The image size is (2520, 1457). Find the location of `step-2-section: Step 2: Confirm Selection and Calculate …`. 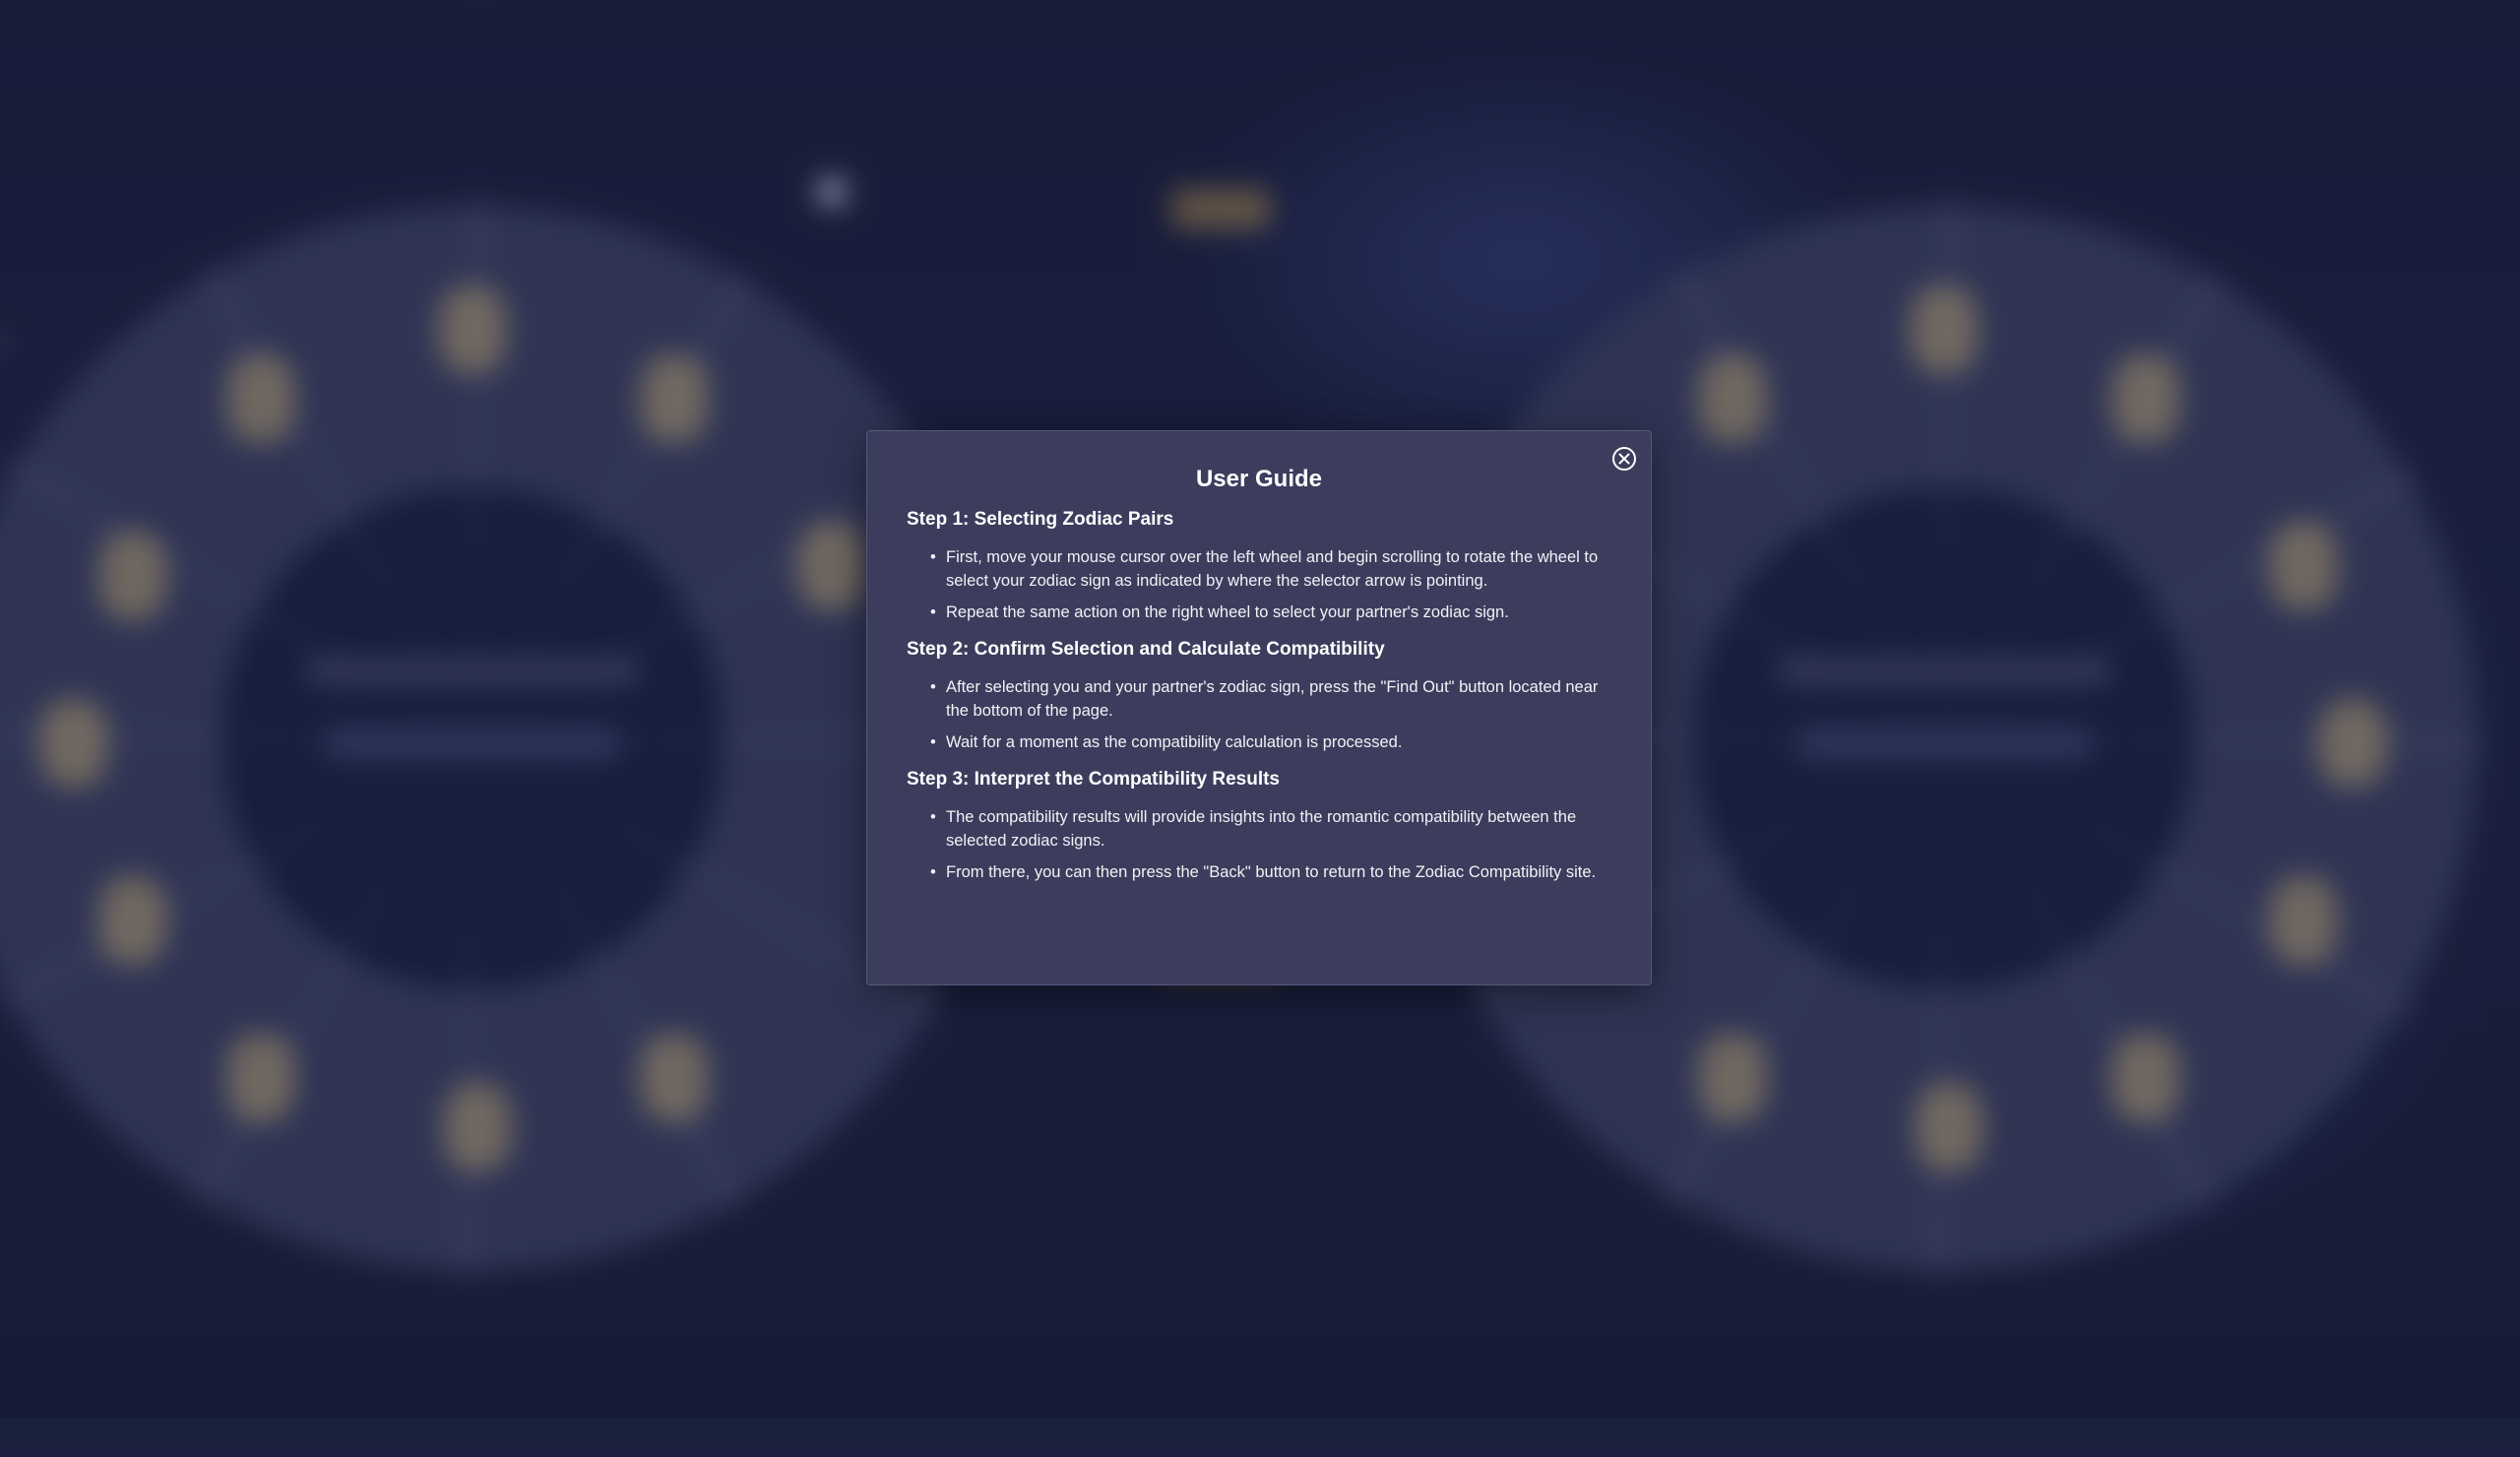

step-2-section: Step 2: Confirm Selection and Calculate … is located at coordinates (1259, 696).